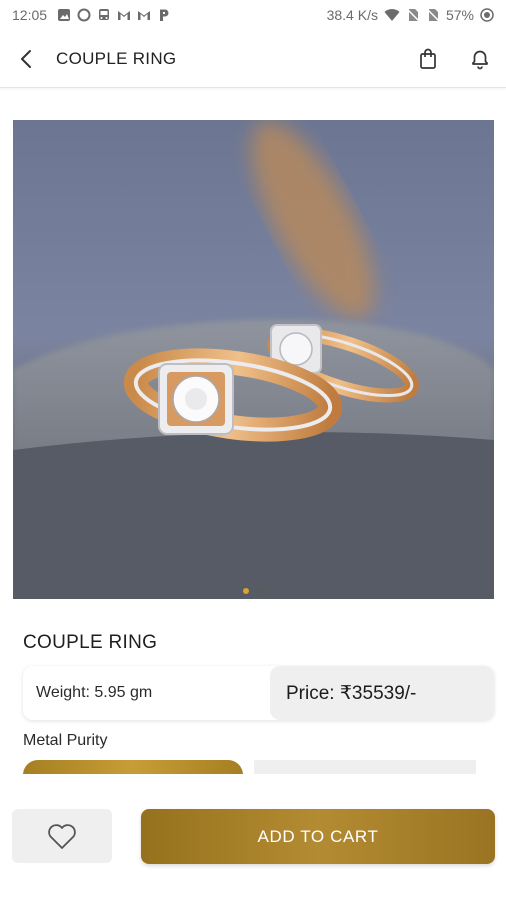 The height and width of the screenshot is (900, 506). I want to click on metal-purity-label: Metal Purity, so click(65, 740).